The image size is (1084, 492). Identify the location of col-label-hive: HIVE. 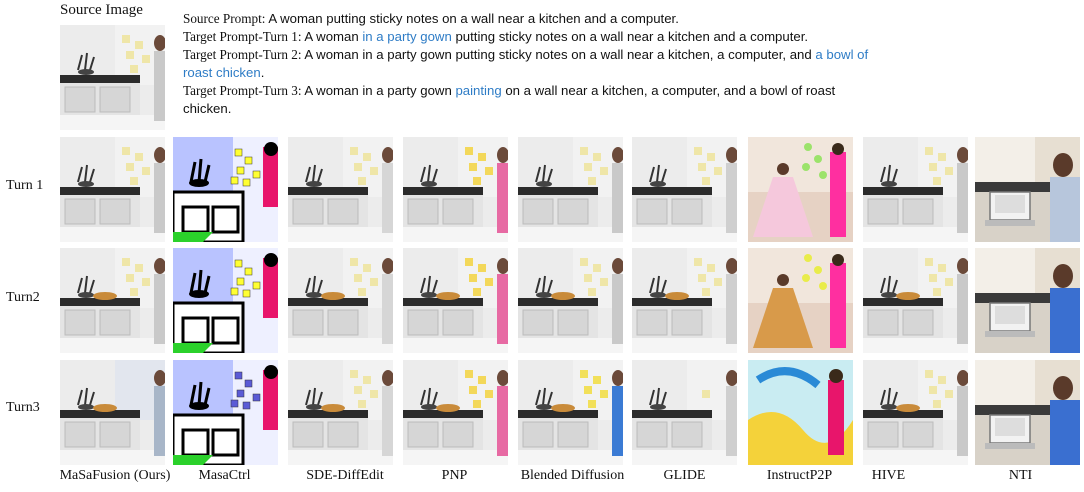
(888, 475).